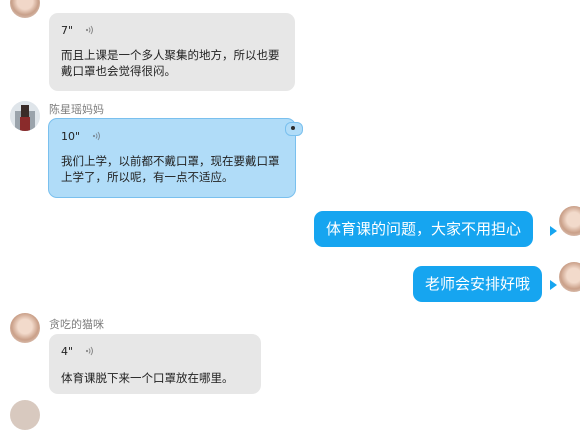 The height and width of the screenshot is (430, 580). I want to click on voice-row: 4", so click(155, 351).